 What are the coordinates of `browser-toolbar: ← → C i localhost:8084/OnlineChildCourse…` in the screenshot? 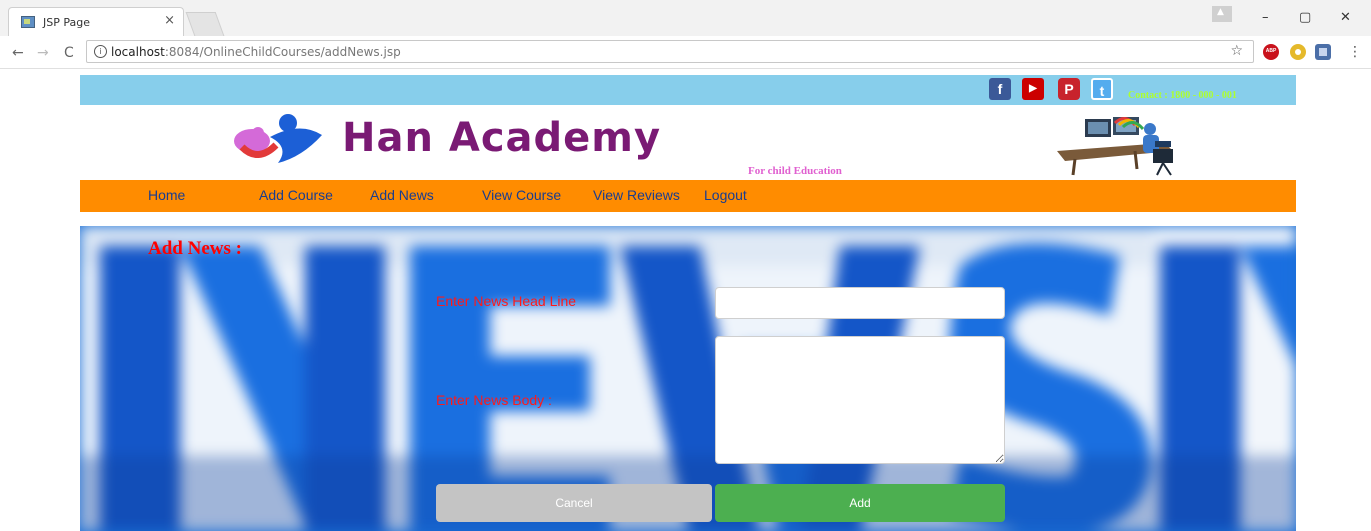 It's located at (685, 52).